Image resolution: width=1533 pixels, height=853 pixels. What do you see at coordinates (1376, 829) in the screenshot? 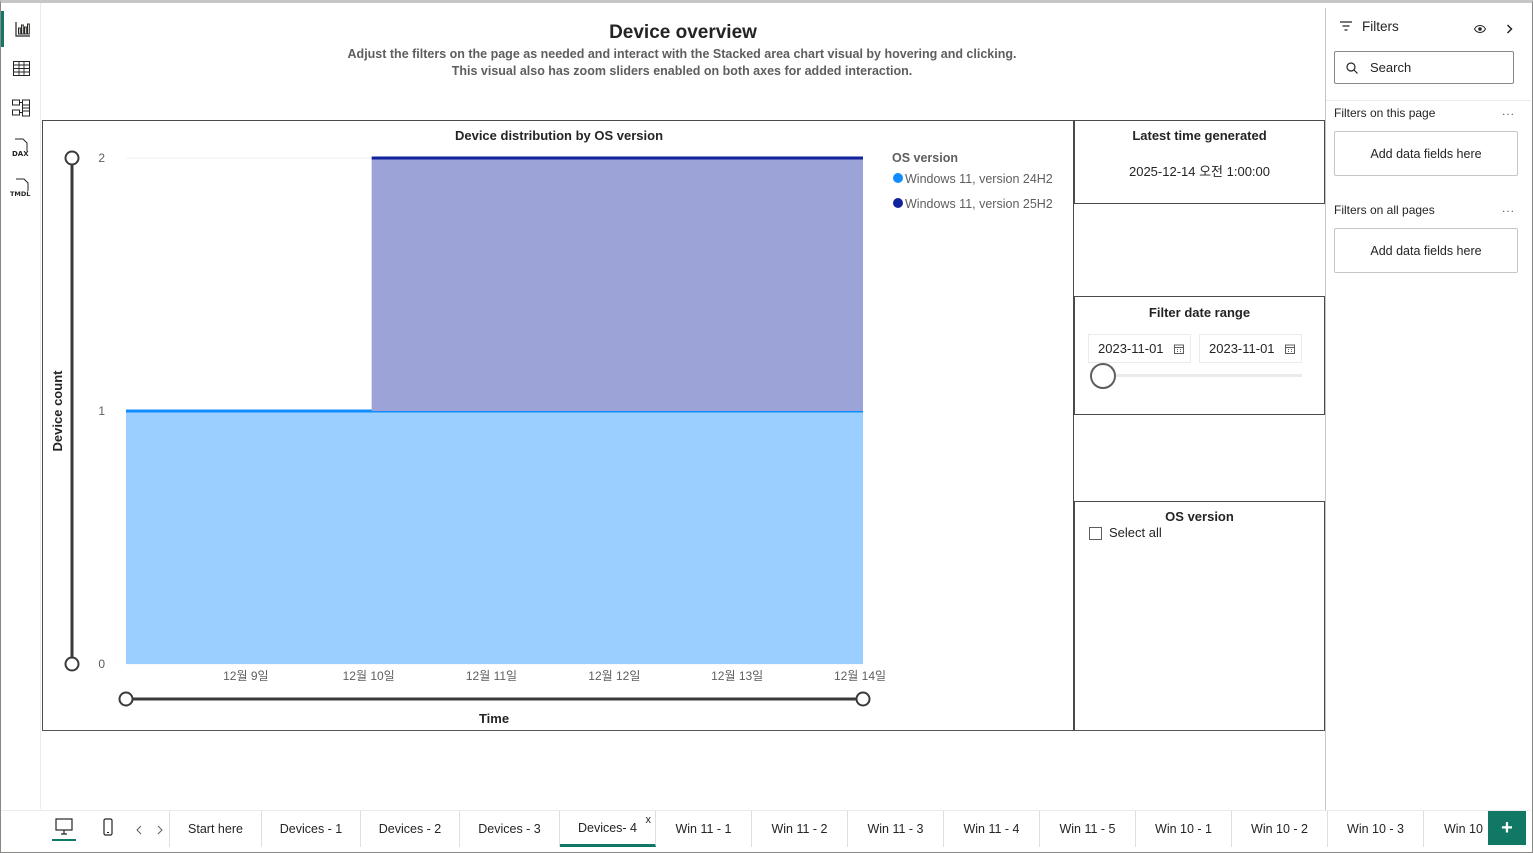
I see `tab-win10-3: Win 10 - 3` at bounding box center [1376, 829].